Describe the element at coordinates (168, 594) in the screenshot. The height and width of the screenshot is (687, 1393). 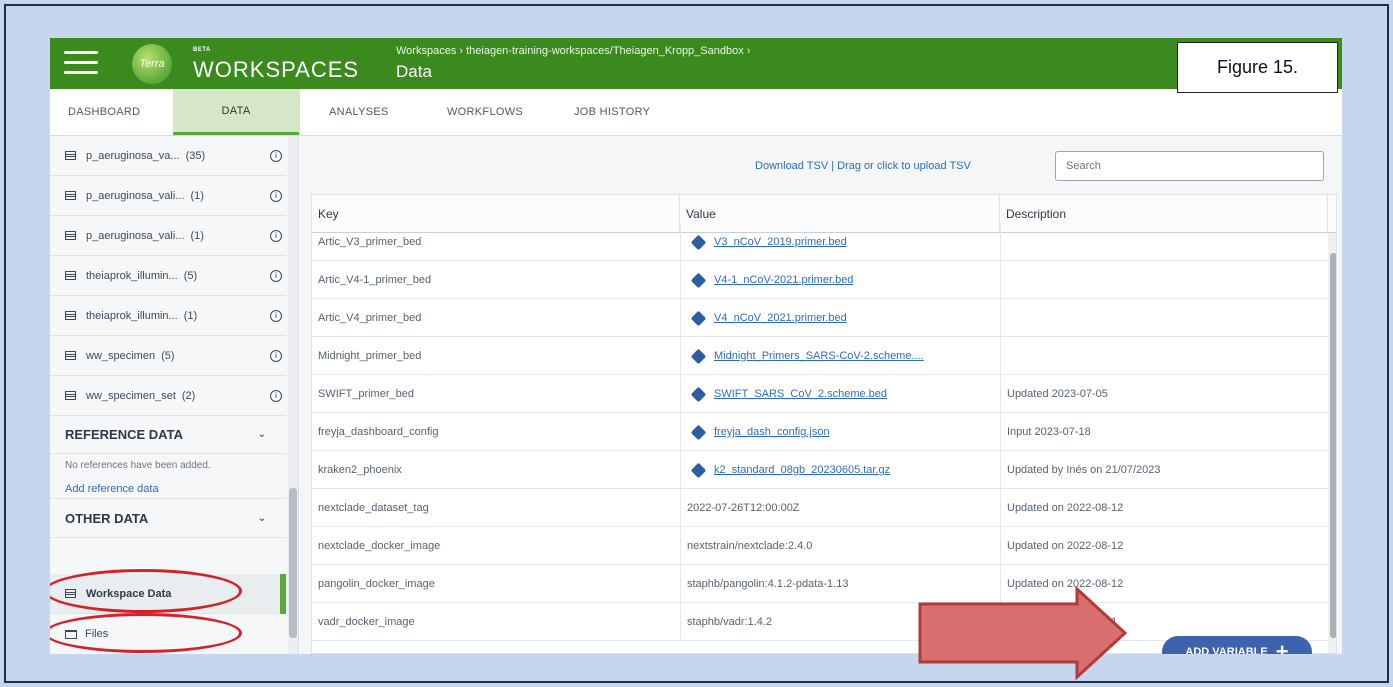
I see `sidebar-item-workspace-data: Workspace Data` at that location.